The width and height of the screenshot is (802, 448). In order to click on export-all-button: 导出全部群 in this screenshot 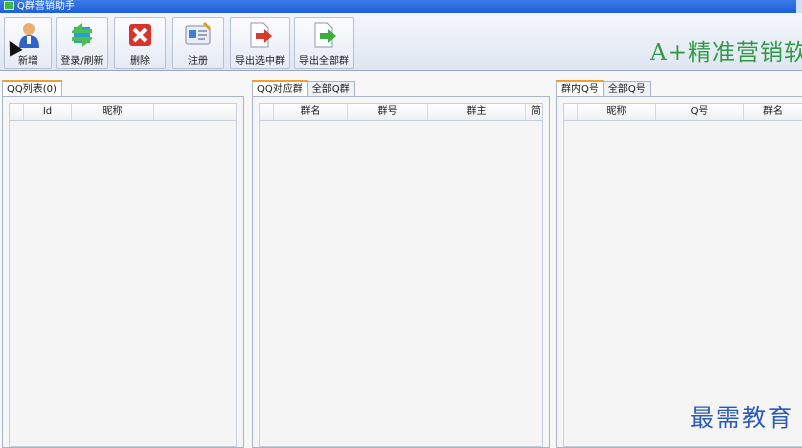, I will do `click(324, 43)`.